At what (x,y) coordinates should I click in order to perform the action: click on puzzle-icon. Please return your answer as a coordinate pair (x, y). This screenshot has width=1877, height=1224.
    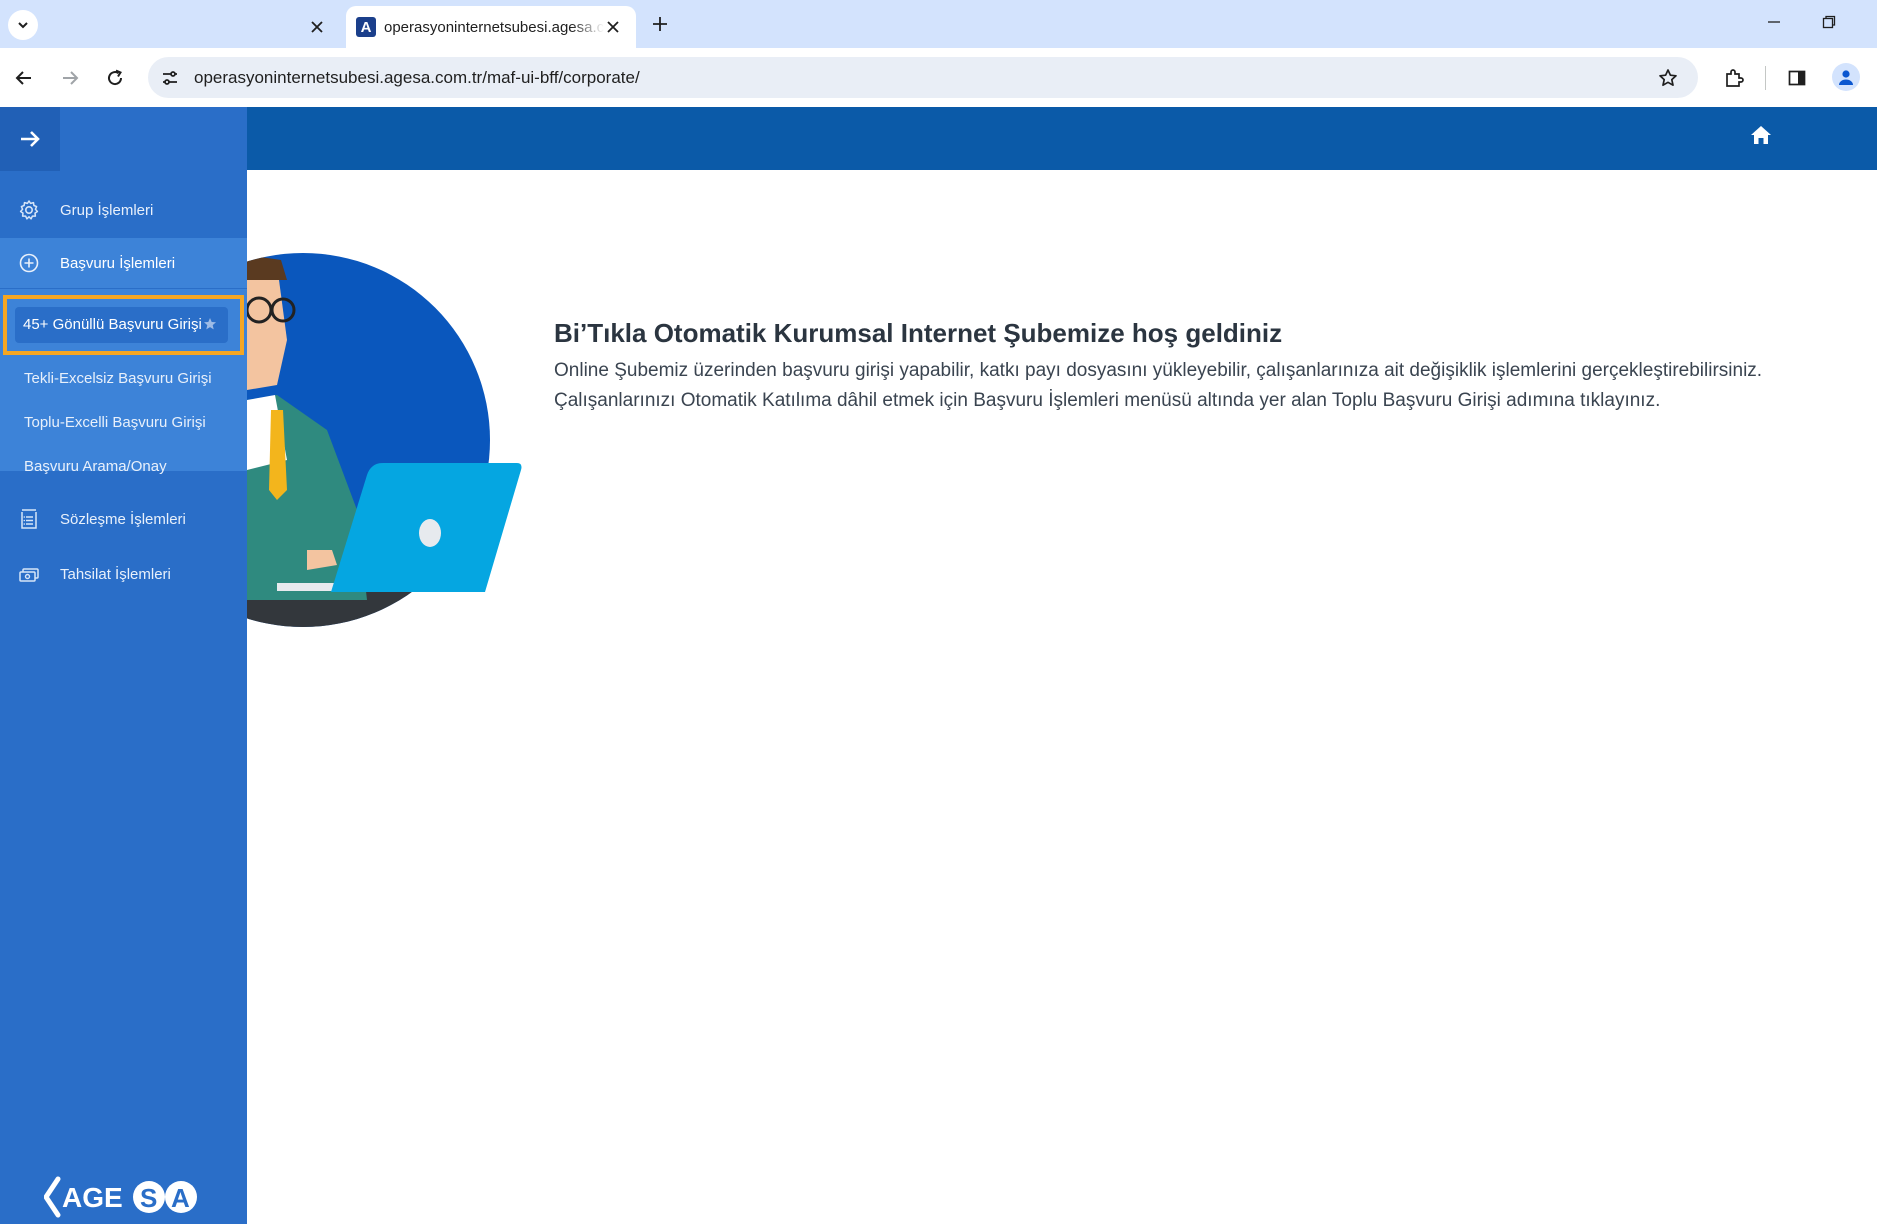
    Looking at the image, I should click on (1735, 78).